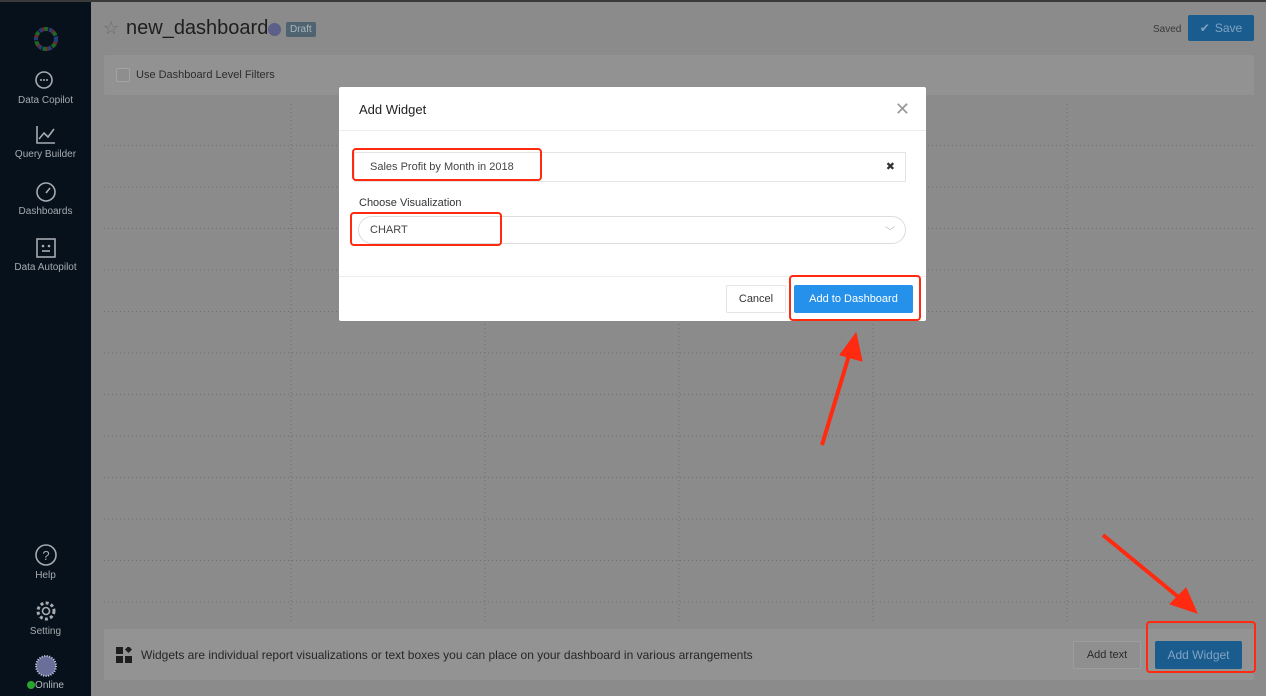  Describe the element at coordinates (45, 267) in the screenshot. I see `sidebar-item-label: Data Autopilot` at that location.